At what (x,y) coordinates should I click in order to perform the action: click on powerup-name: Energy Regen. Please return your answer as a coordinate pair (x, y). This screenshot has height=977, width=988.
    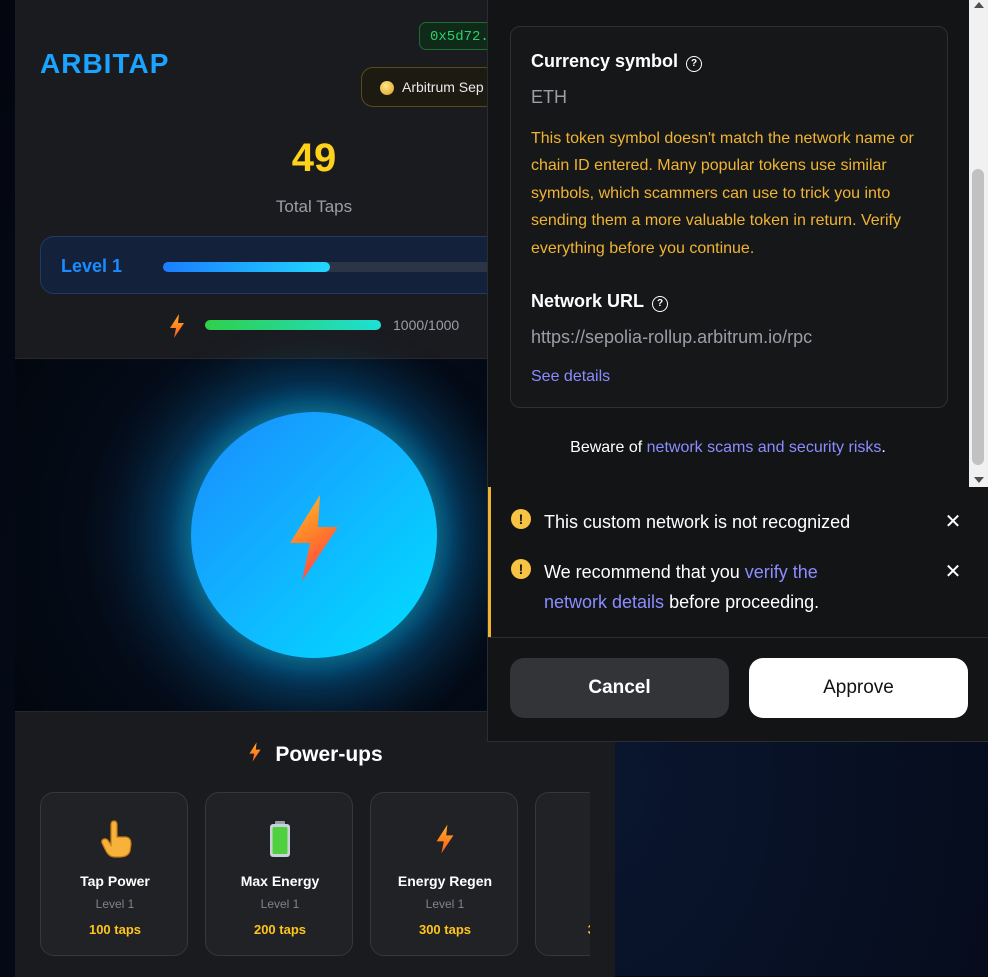
    Looking at the image, I should click on (445, 881).